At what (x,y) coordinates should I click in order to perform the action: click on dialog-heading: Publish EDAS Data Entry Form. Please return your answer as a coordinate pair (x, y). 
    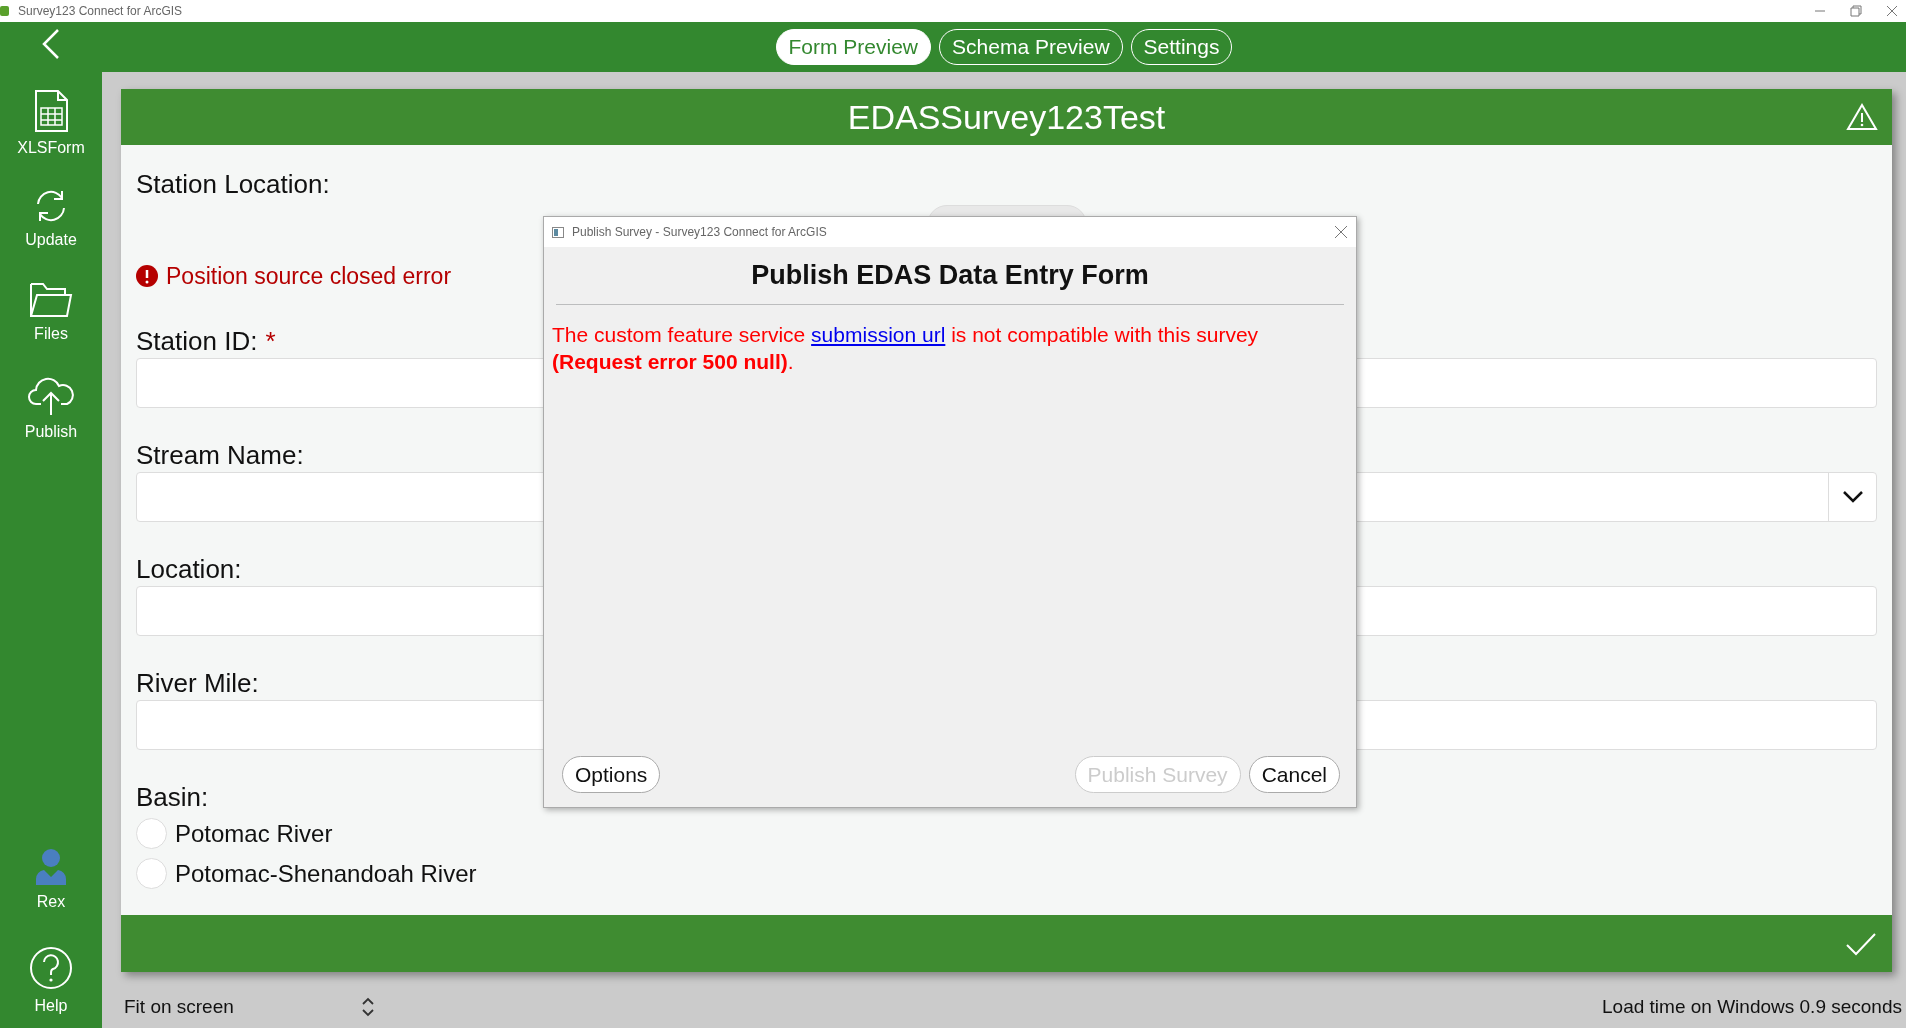
    Looking at the image, I should click on (950, 275).